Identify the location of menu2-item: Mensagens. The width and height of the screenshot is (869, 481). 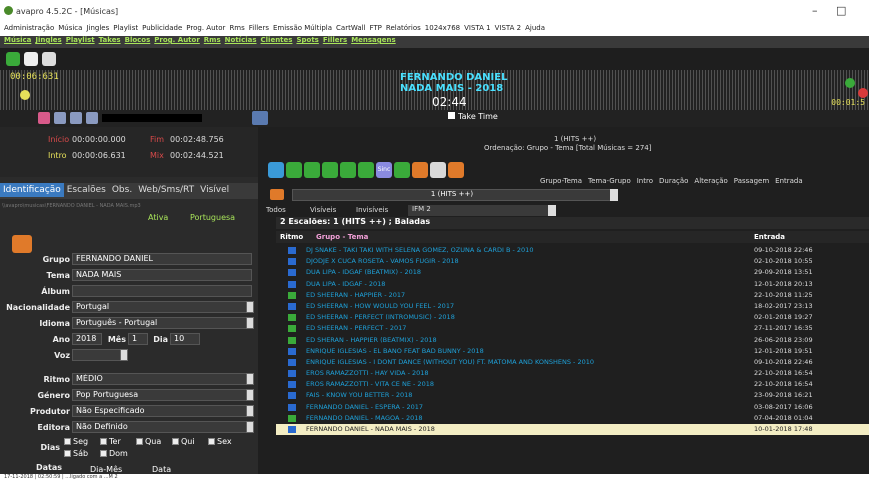
(373, 40).